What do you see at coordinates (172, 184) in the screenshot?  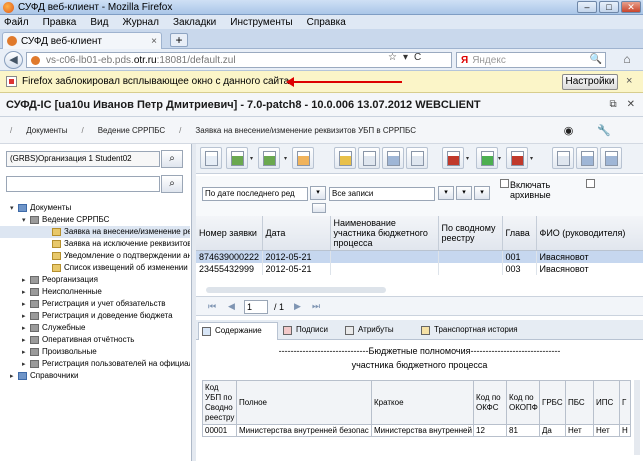 I see `tree-filter-button: ⌕` at bounding box center [172, 184].